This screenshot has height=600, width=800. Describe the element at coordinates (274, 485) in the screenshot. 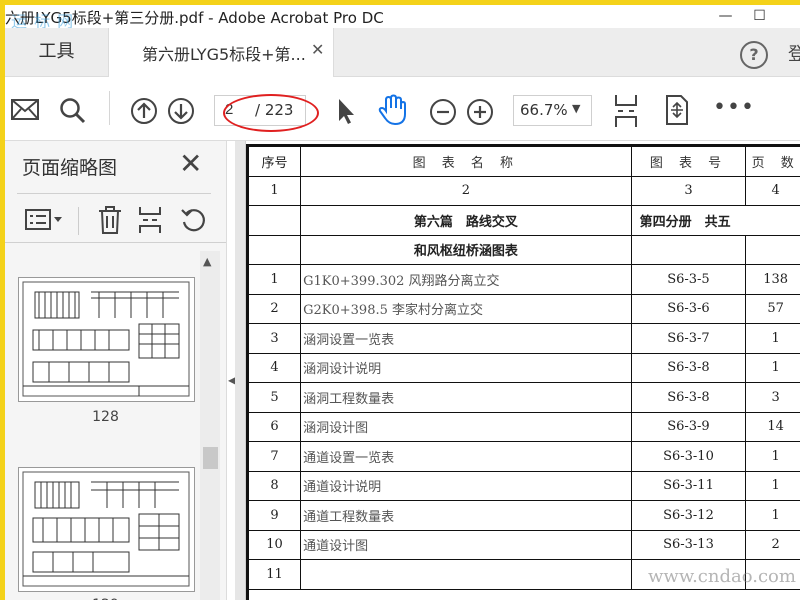

I see `table-cell: 8` at that location.